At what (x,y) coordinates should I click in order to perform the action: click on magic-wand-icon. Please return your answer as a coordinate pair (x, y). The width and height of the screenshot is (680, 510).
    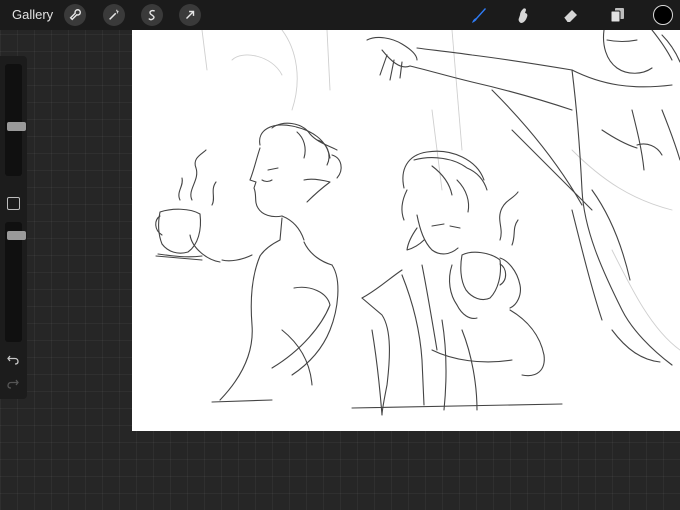
    Looking at the image, I should click on (114, 15).